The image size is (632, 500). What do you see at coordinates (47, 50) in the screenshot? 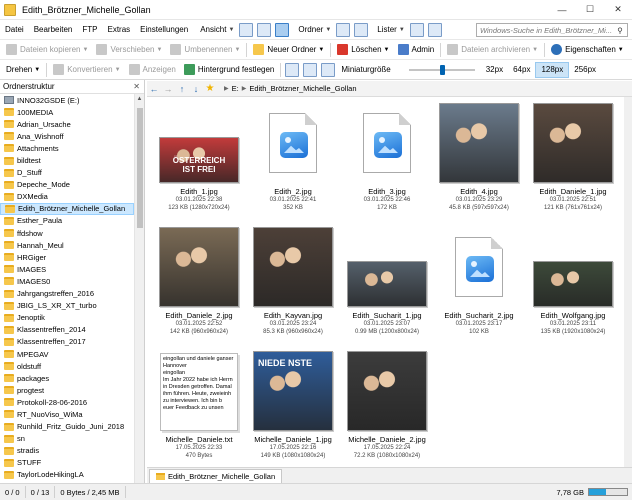
I see `copy-files-button: Dateien kopieren ▼` at bounding box center [47, 50].